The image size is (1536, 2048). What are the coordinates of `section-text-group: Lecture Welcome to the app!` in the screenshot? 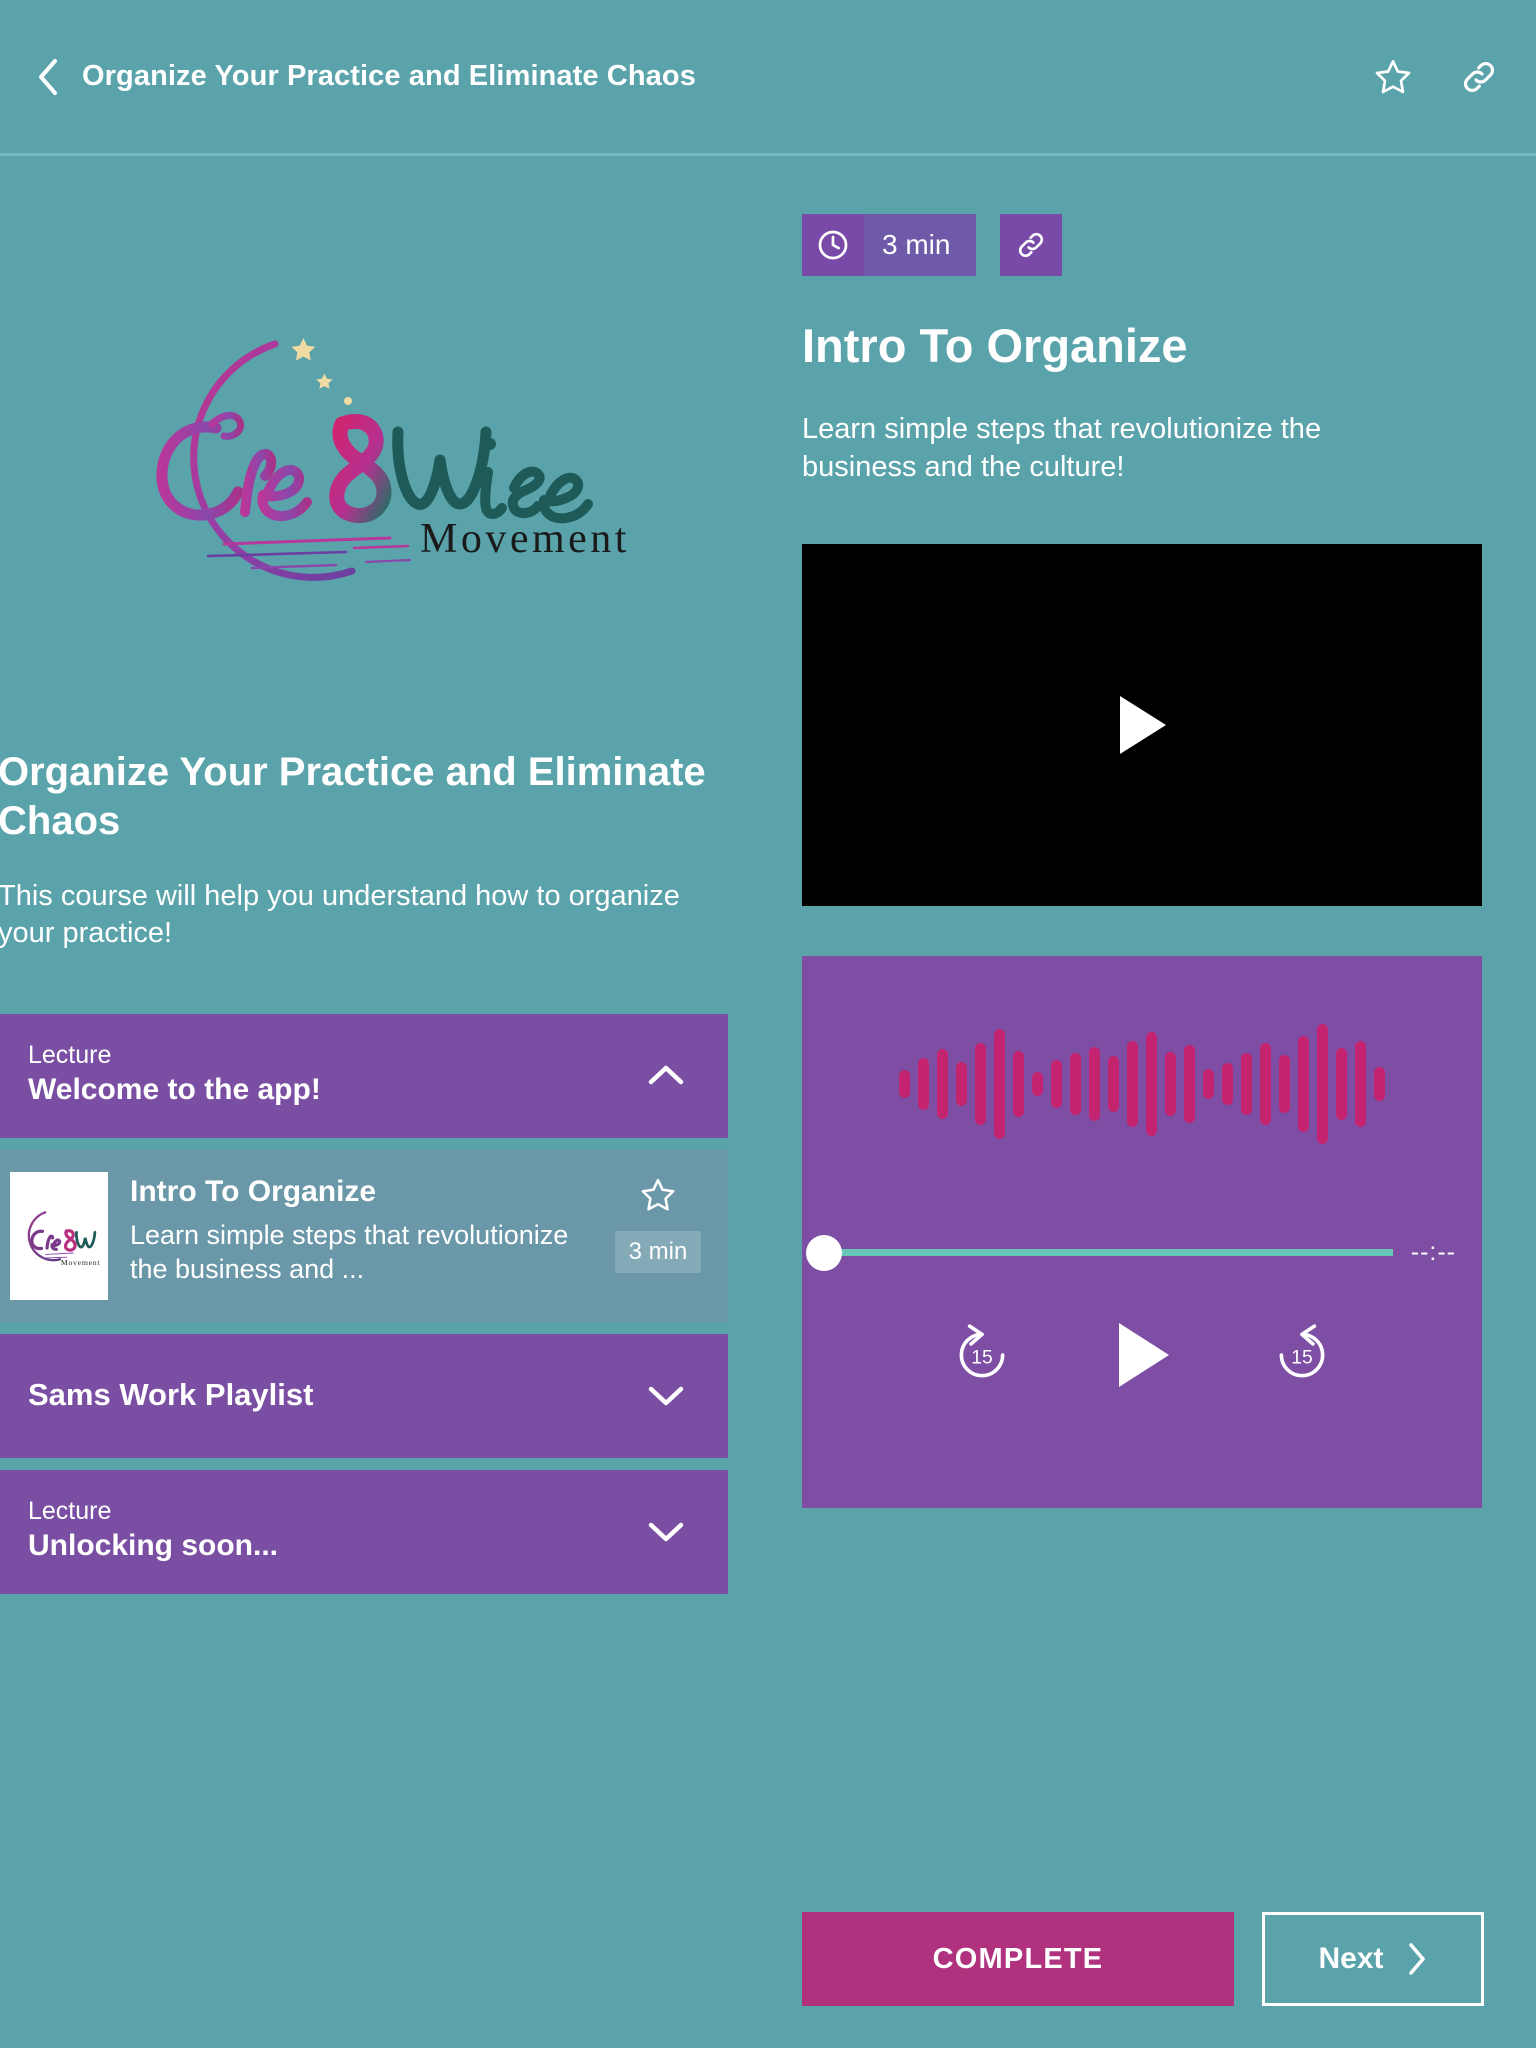 It's located at (174, 1074).